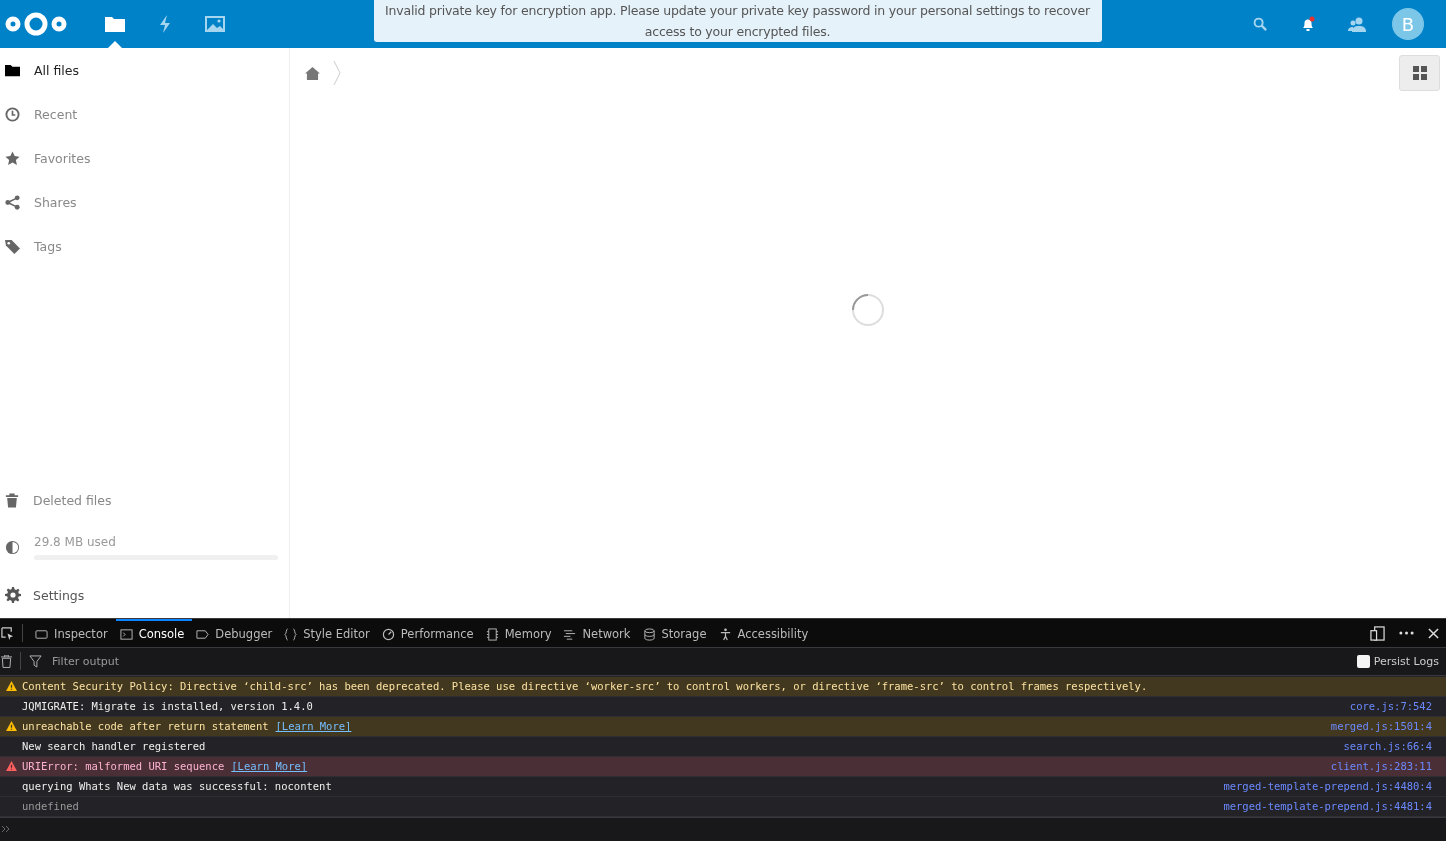  Describe the element at coordinates (41, 634) in the screenshot. I see `box-icon` at that location.